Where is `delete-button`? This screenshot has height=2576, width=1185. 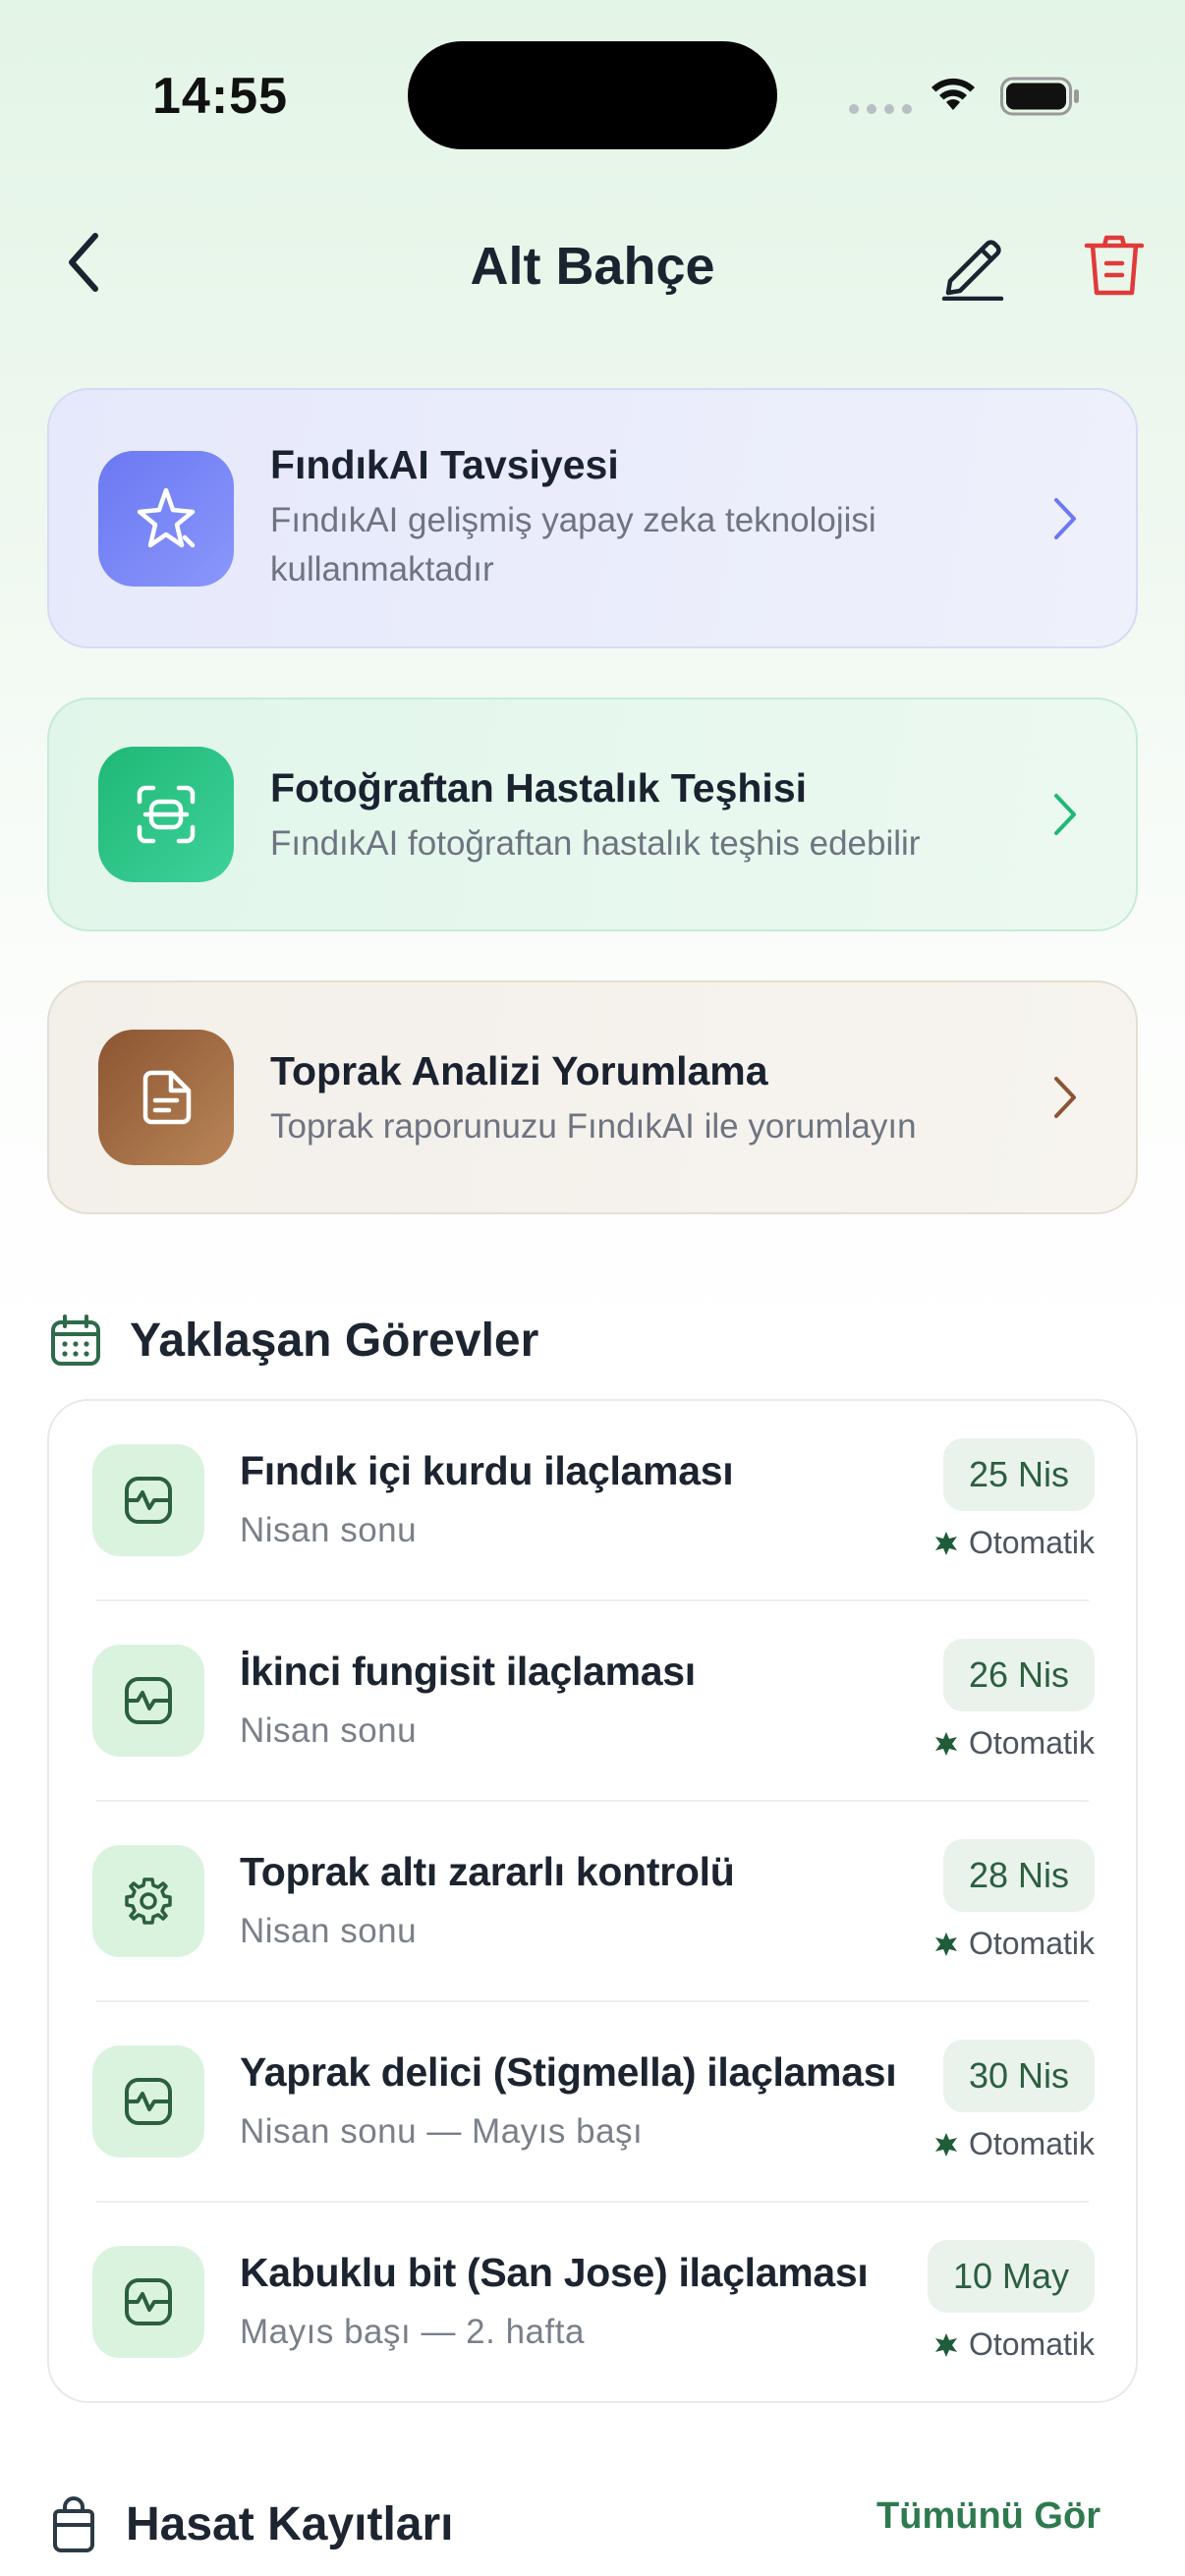 delete-button is located at coordinates (1115, 265).